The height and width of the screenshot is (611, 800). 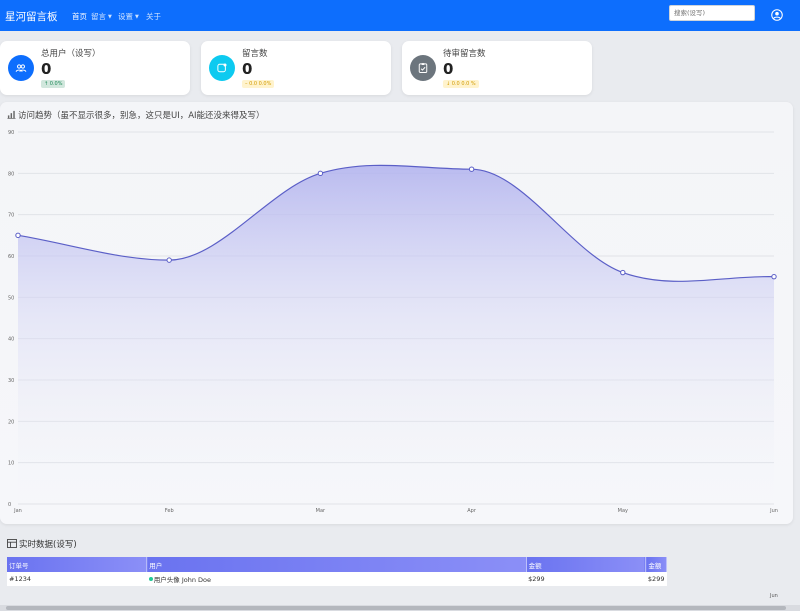 I want to click on user-name: 用户头像 John Doe, so click(x=182, y=580).